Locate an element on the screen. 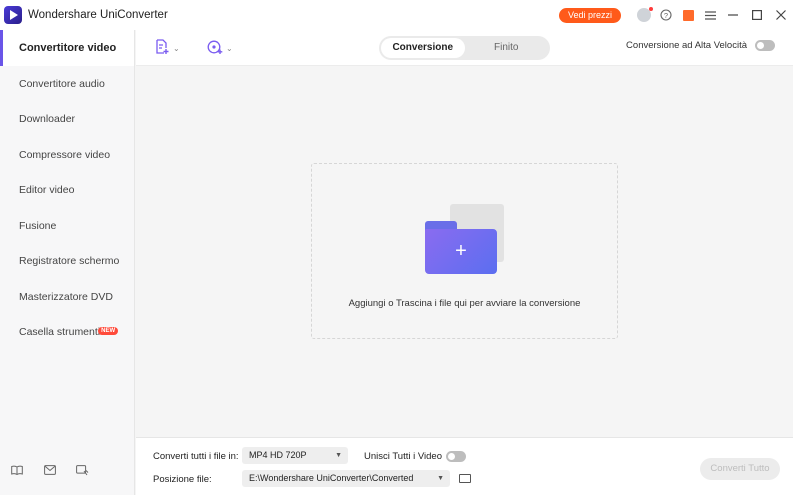 The image size is (793, 495). sidebar-item-compressore-video: Compressore video is located at coordinates (67, 155).